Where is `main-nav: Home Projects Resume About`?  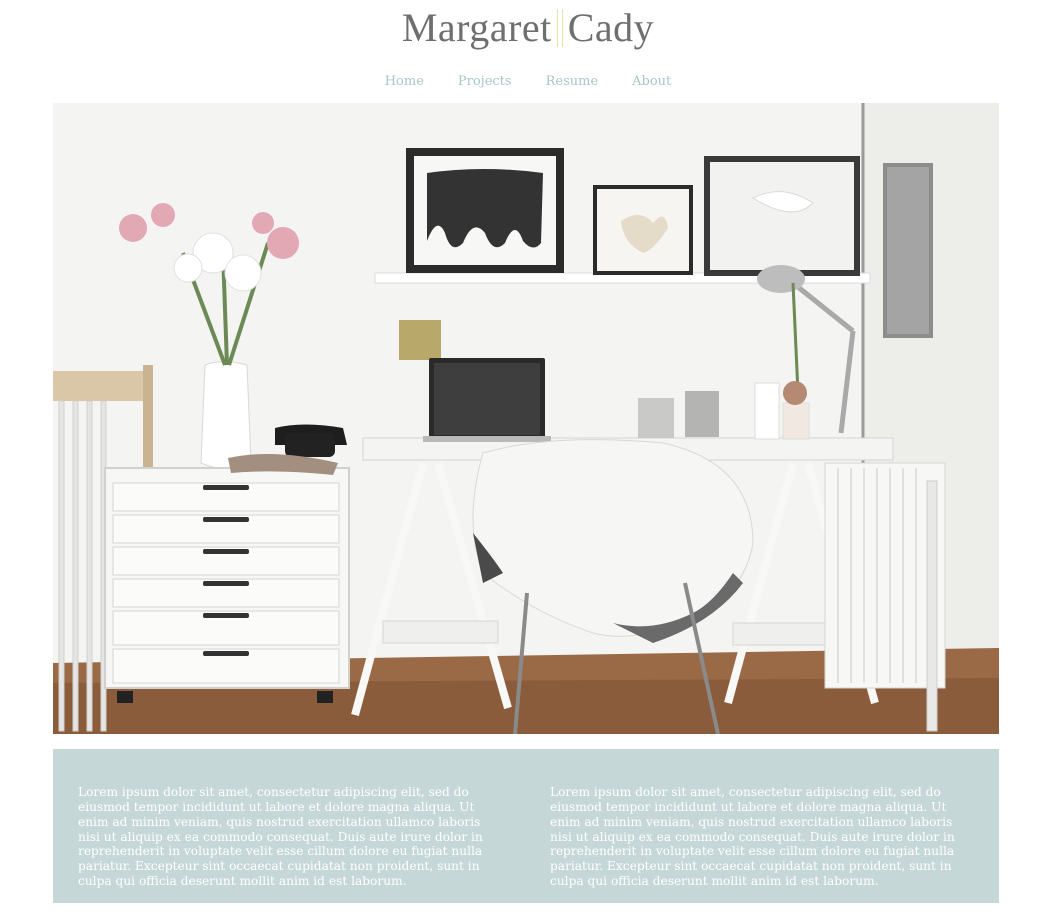 main-nav: Home Projects Resume About is located at coordinates (528, 81).